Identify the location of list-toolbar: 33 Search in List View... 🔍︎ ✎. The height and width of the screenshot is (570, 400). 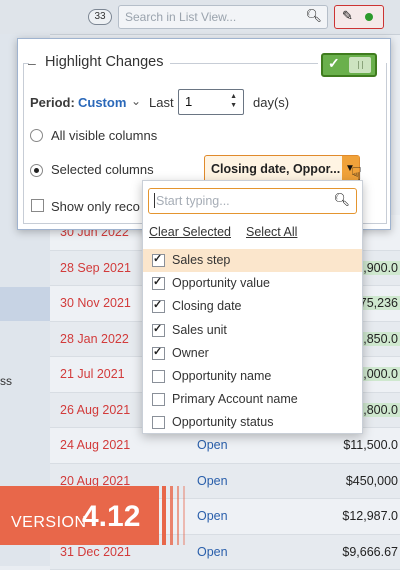
(200, 17).